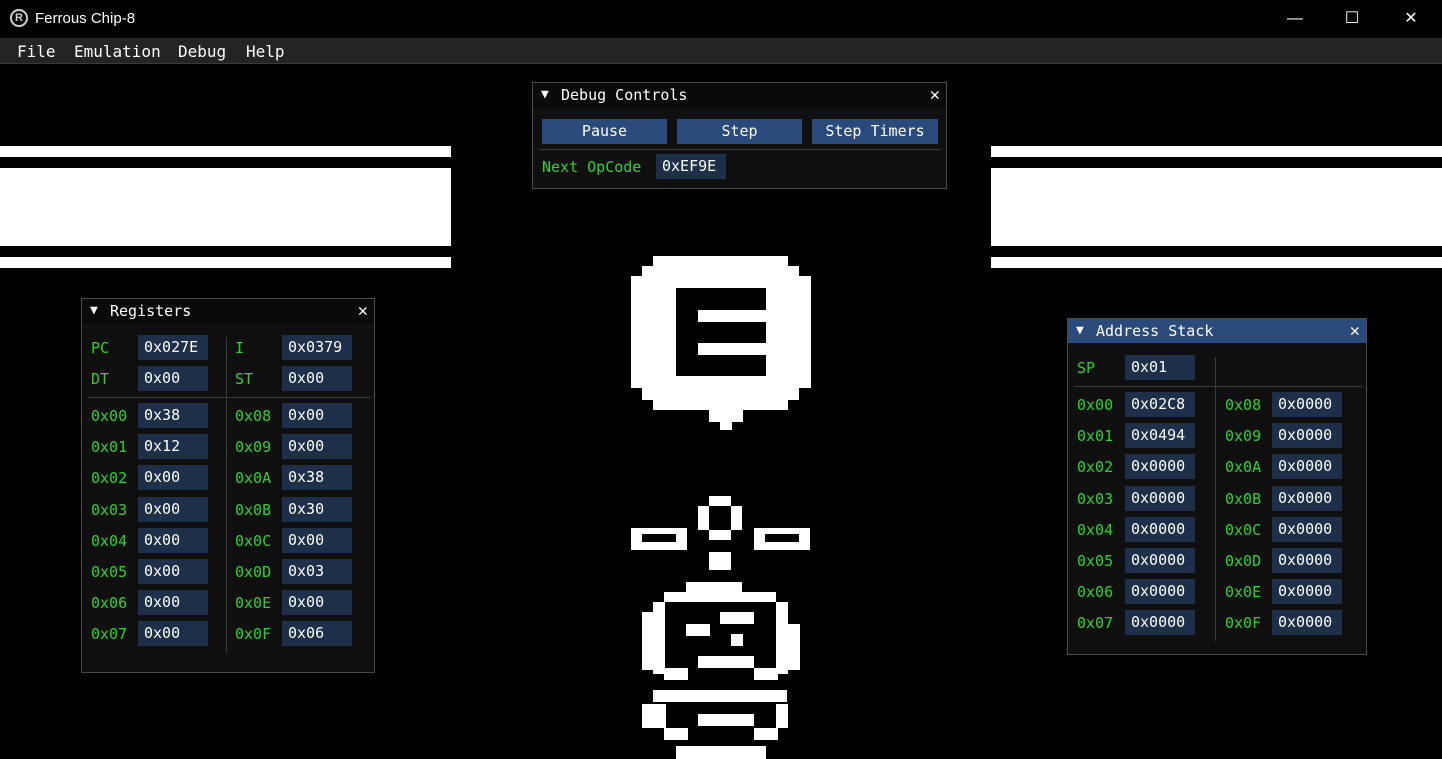 The height and width of the screenshot is (759, 1442). I want to click on registers-row-label: 0x0C, so click(253, 540).